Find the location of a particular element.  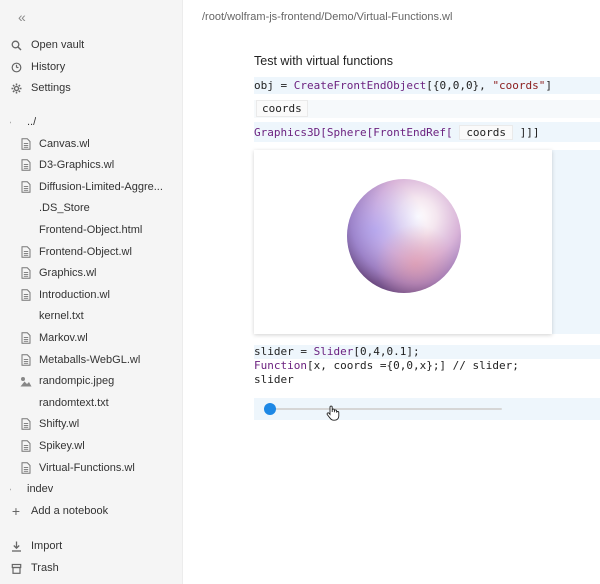

import-label: Import is located at coordinates (47, 546).